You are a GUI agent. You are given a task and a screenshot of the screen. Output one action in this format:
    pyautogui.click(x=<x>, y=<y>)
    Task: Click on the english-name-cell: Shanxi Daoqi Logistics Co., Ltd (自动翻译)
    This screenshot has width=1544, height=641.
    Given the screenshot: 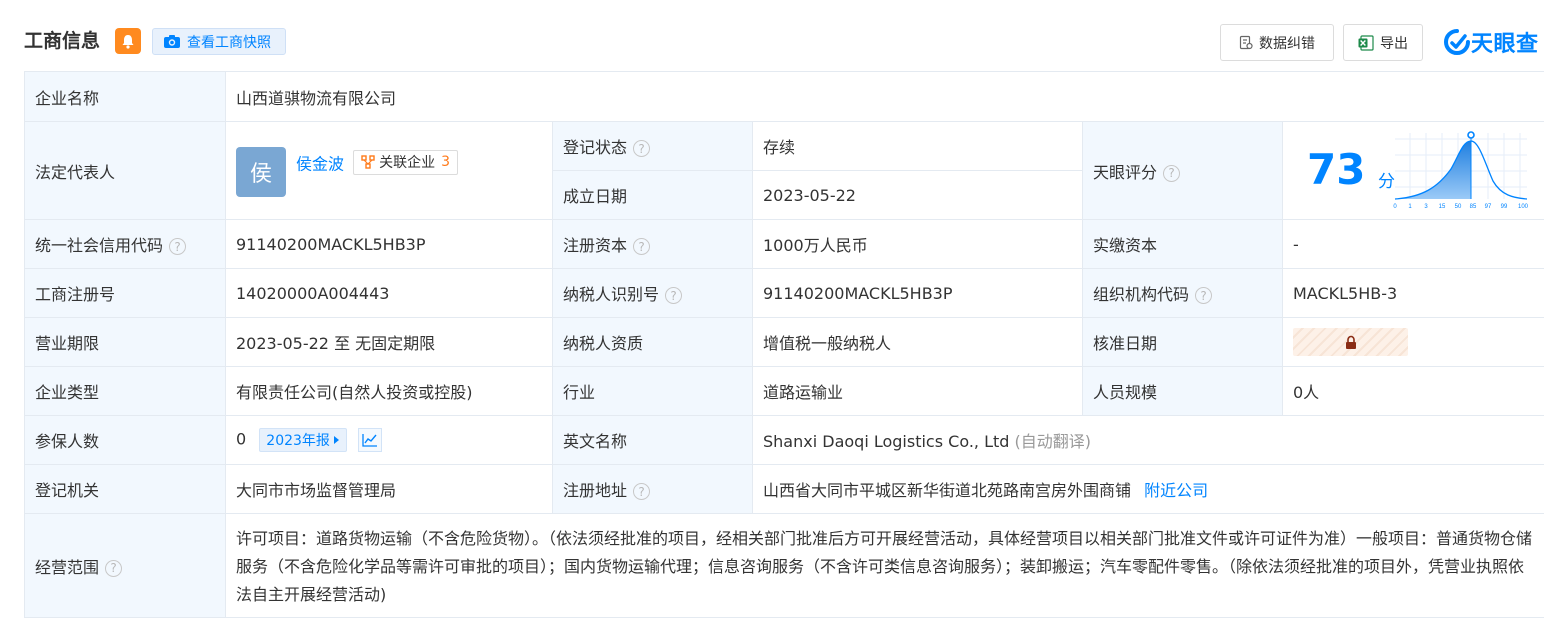 What is the action you would take?
    pyautogui.click(x=1148, y=440)
    